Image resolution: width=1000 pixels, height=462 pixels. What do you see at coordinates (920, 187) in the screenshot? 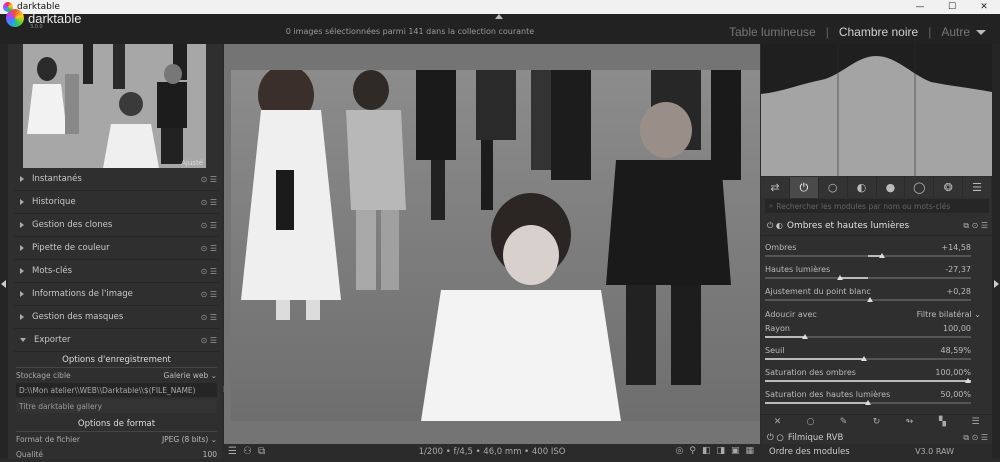
I see `tab-correct: ◯` at bounding box center [920, 187].